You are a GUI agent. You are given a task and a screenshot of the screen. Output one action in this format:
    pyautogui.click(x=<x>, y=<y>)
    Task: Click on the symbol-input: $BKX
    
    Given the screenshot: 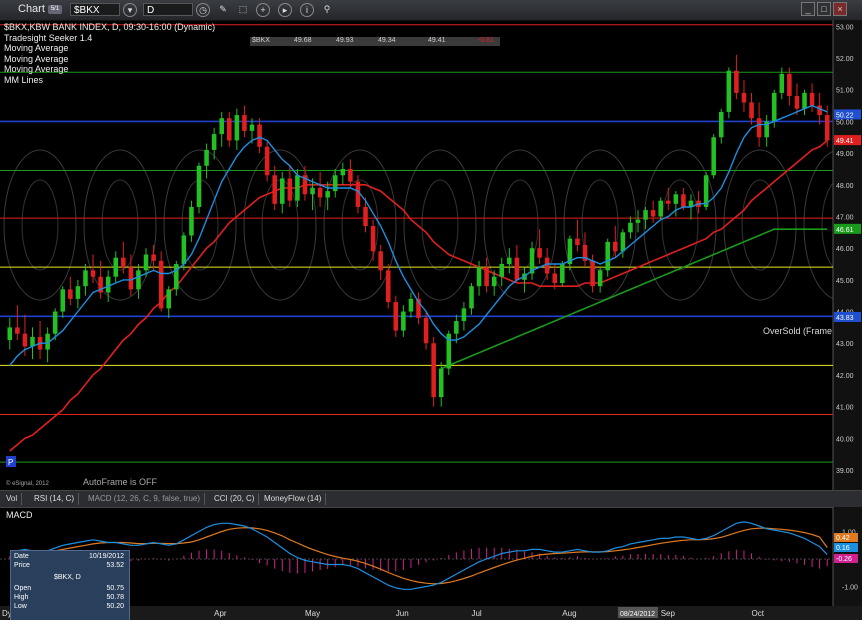 What is the action you would take?
    pyautogui.click(x=95, y=9)
    